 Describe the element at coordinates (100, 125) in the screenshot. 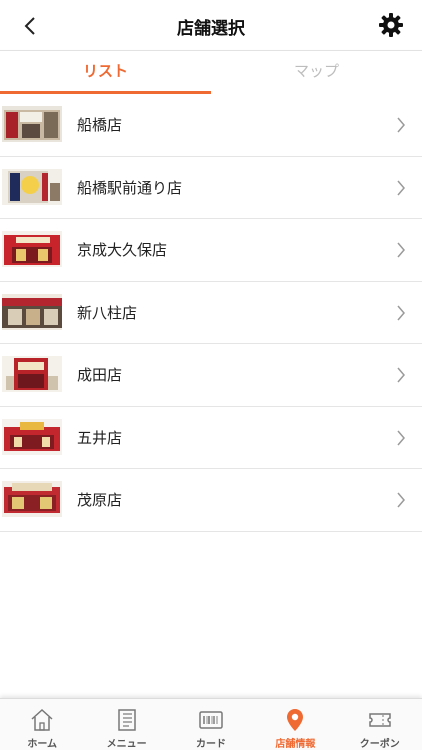

I see `store-name: 船橋店` at that location.